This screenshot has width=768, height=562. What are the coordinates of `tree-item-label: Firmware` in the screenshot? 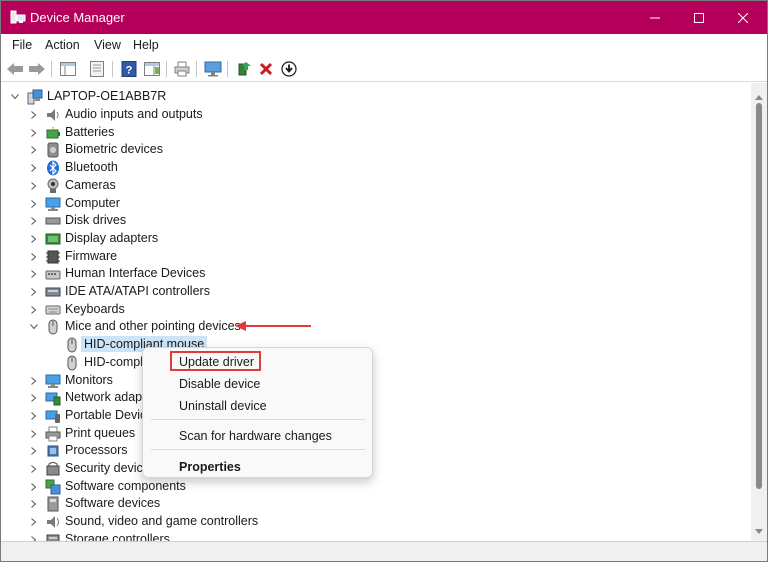 It's located at (91, 255).